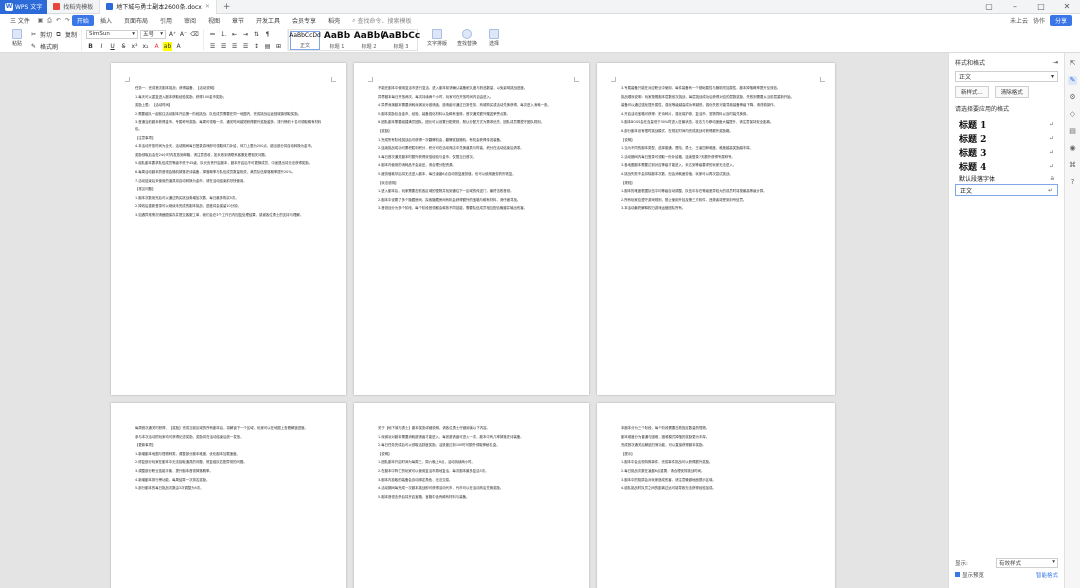 The width and height of the screenshot is (1080, 588). What do you see at coordinates (24, 7) in the screenshot?
I see `app-logo: W WPS 文字` at bounding box center [24, 7].